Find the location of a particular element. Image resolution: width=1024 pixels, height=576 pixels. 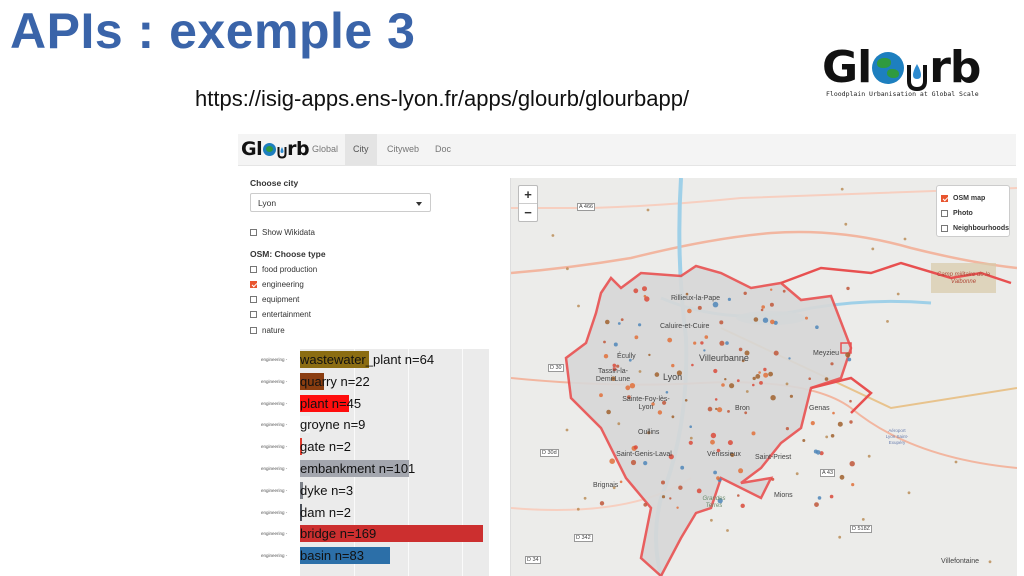

map-place-label: Bron is located at coordinates (742, 408).